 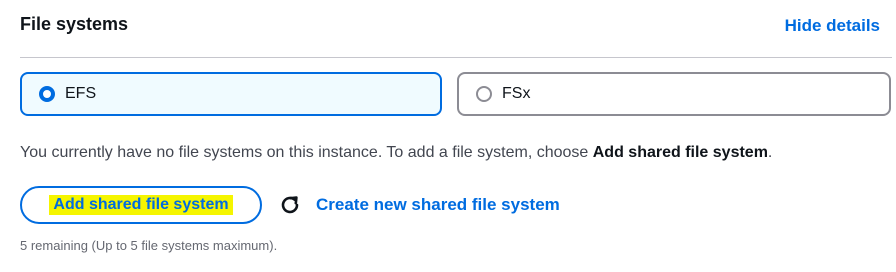 I want to click on refresh-icon, so click(x=290, y=205).